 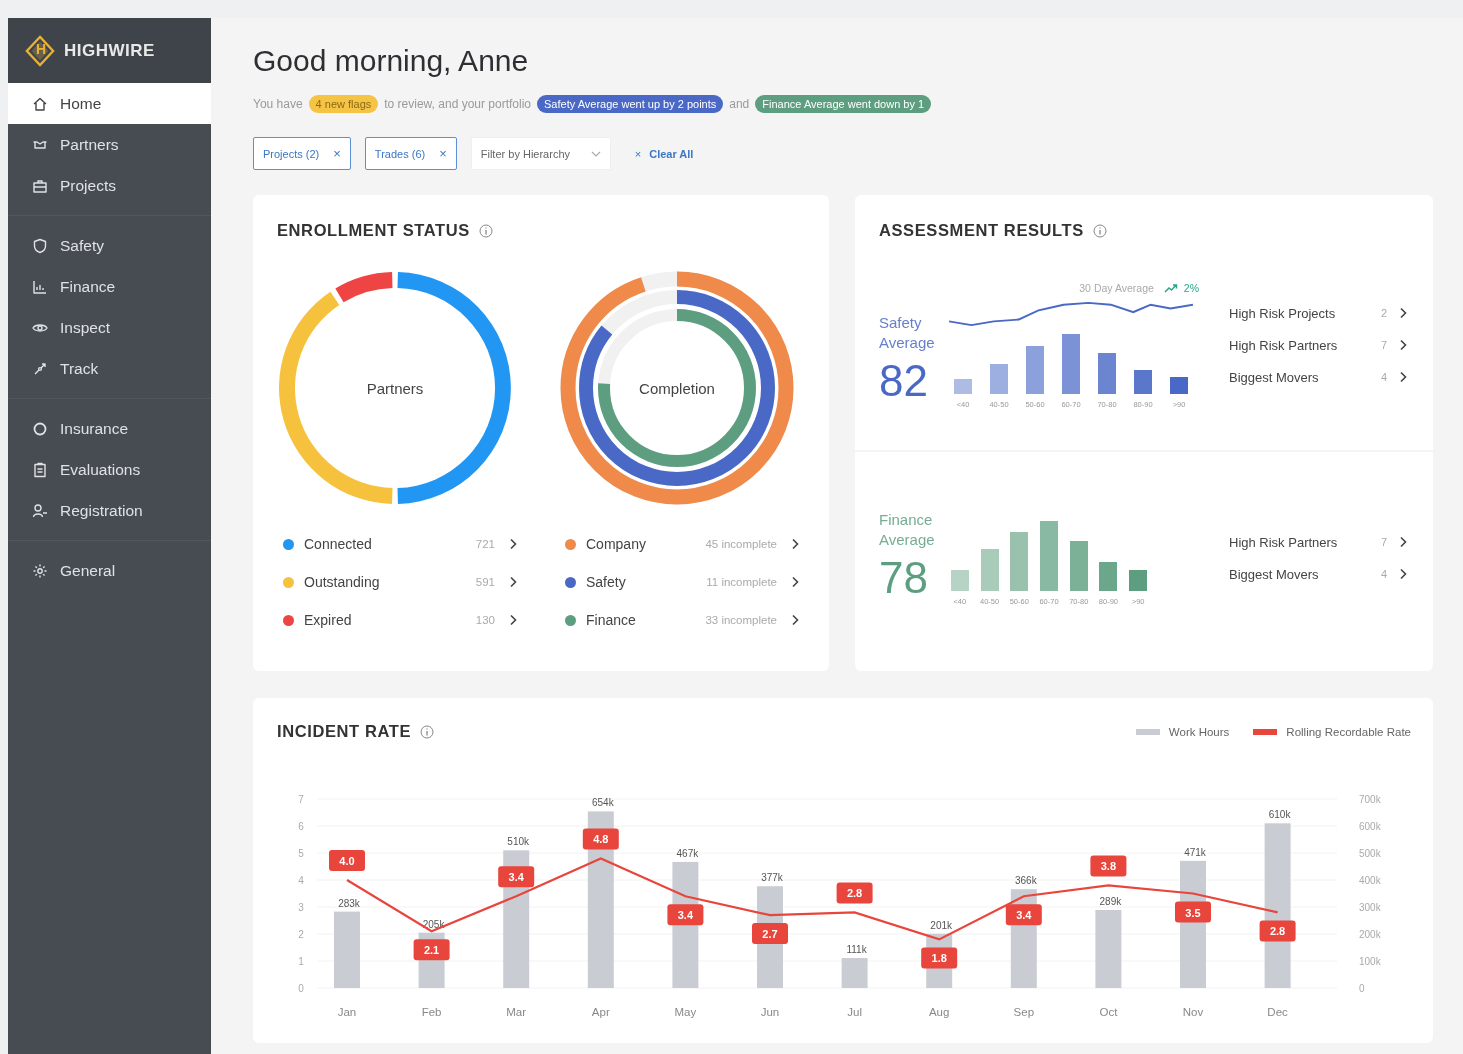 What do you see at coordinates (907, 332) in the screenshot?
I see `average-label: Safety Average` at bounding box center [907, 332].